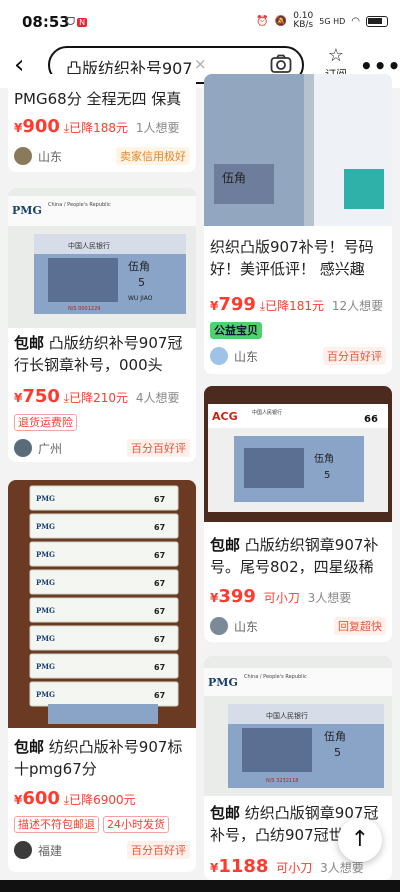 Image resolution: width=400 pixels, height=892 pixels. I want to click on price-drop: 已降181元, so click(294, 306).